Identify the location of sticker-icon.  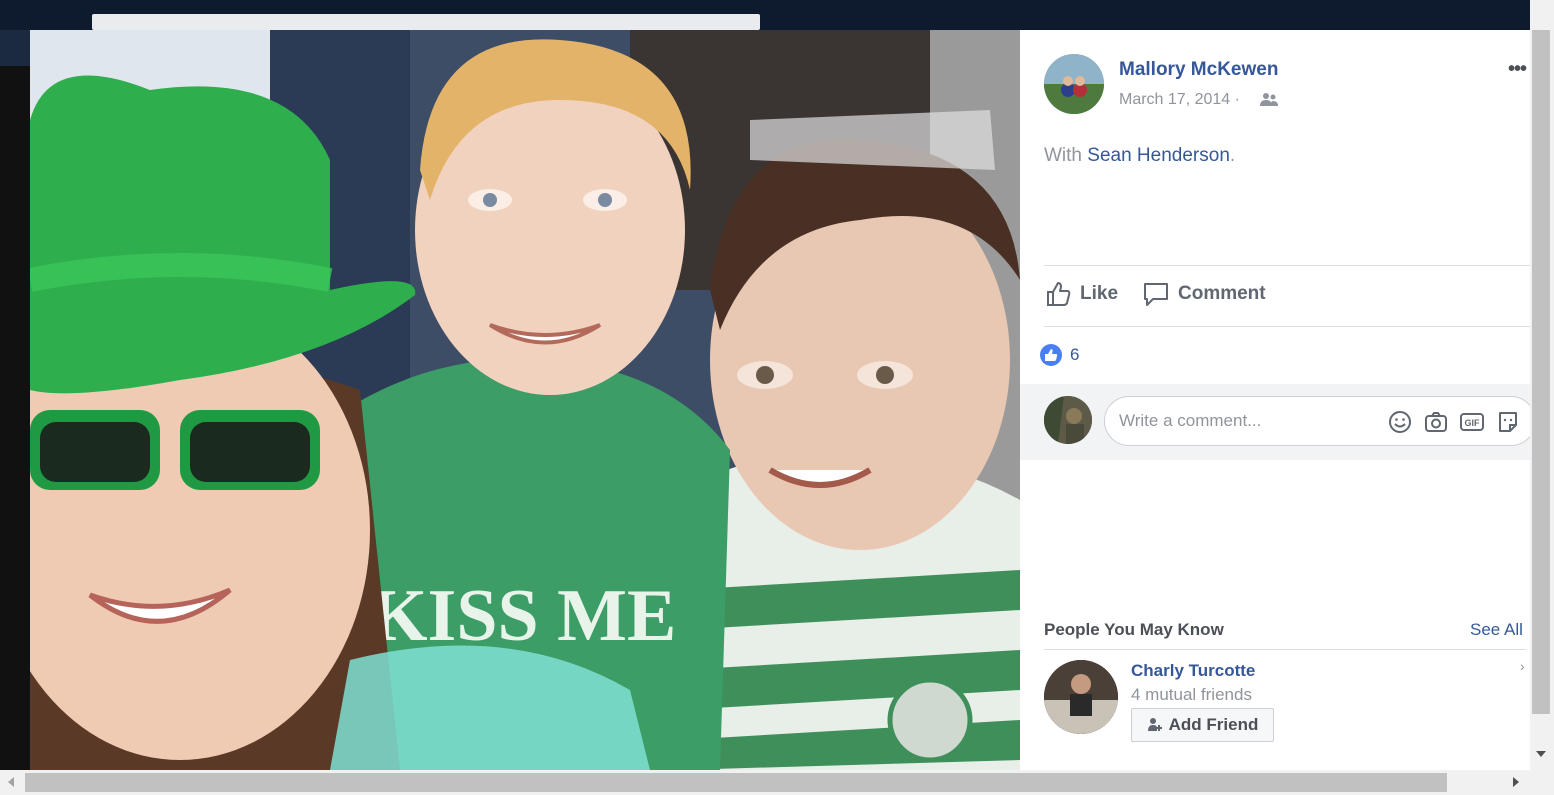
(1508, 422).